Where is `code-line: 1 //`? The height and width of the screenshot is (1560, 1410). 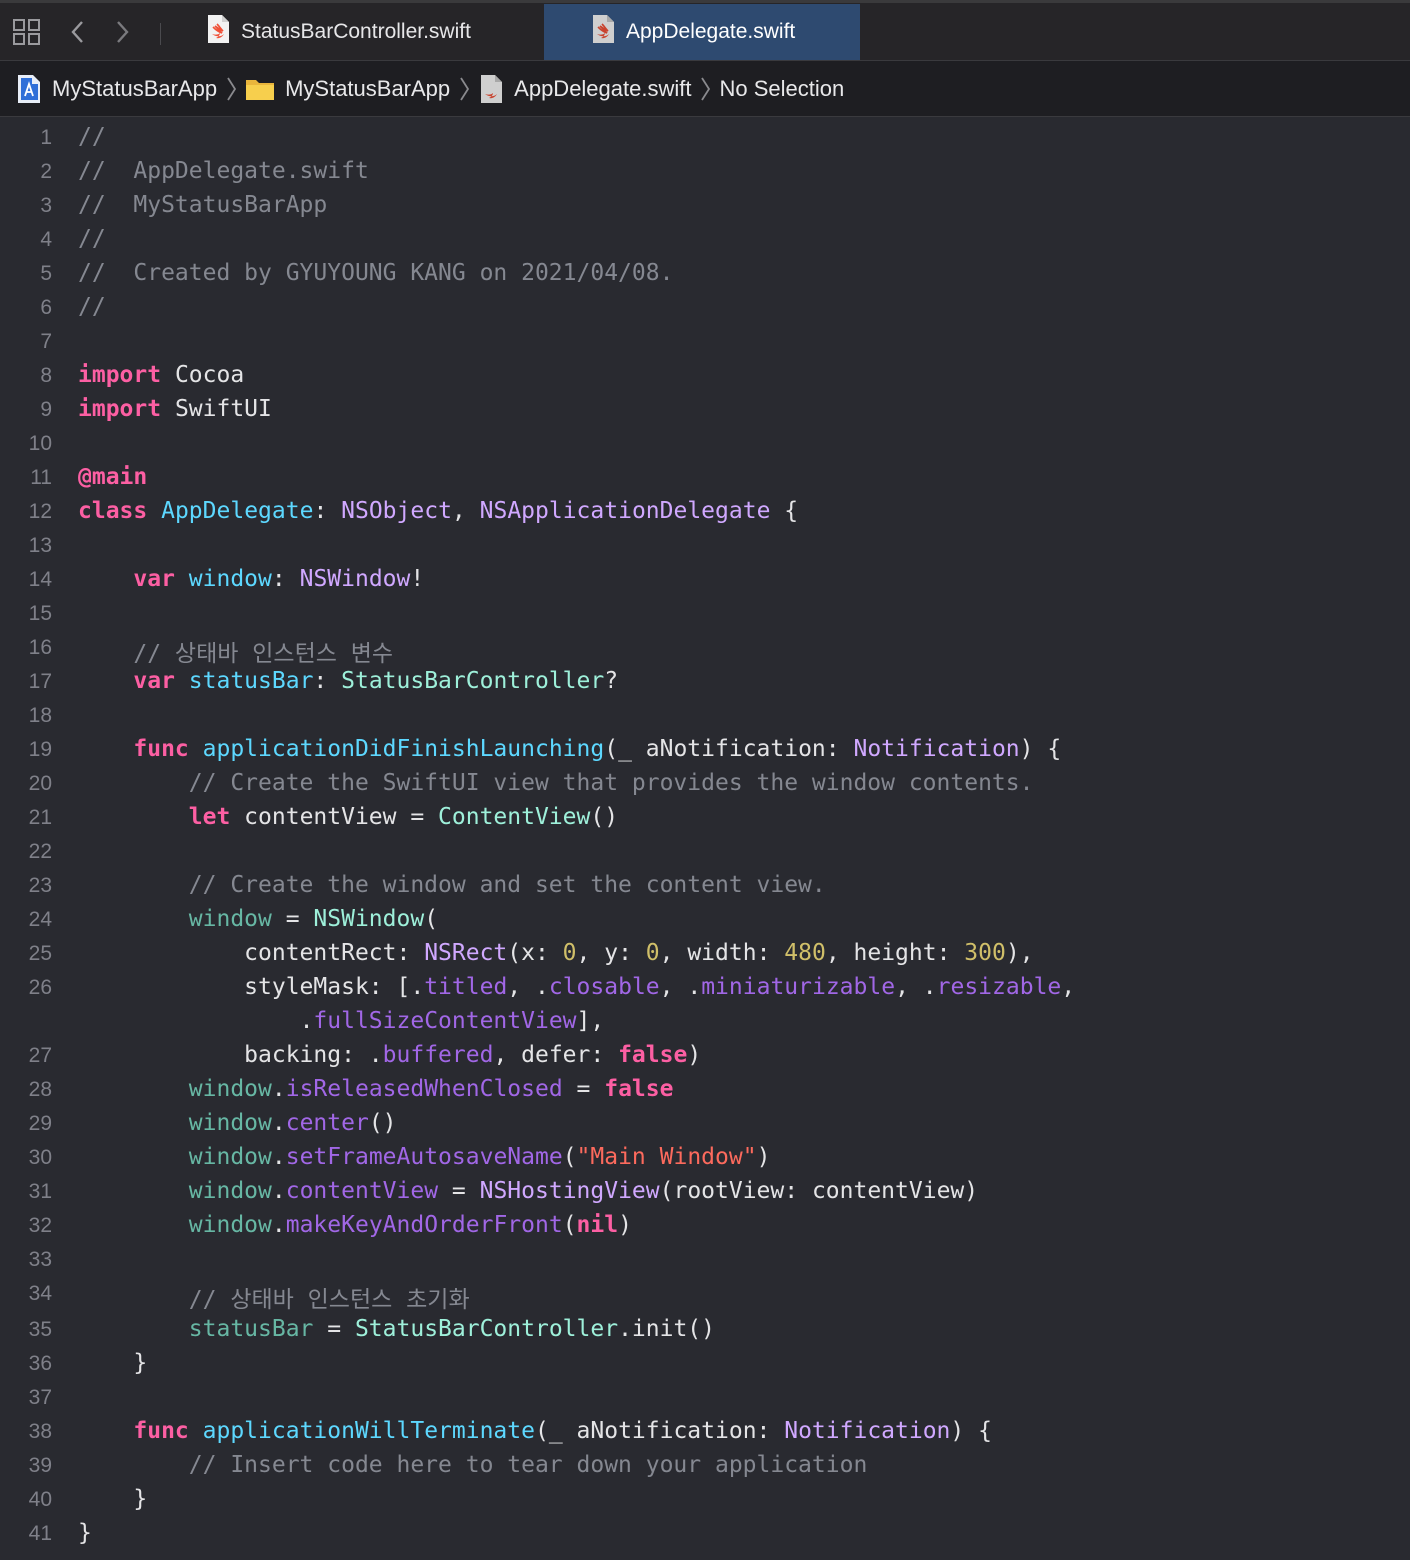
code-line: 1 // is located at coordinates (705, 139).